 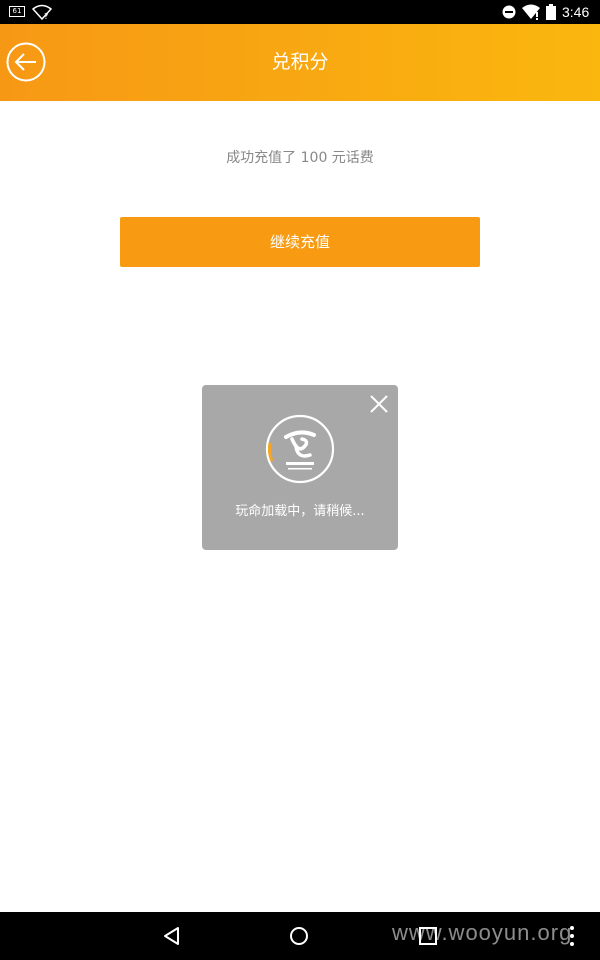 I want to click on close-button, so click(x=379, y=404).